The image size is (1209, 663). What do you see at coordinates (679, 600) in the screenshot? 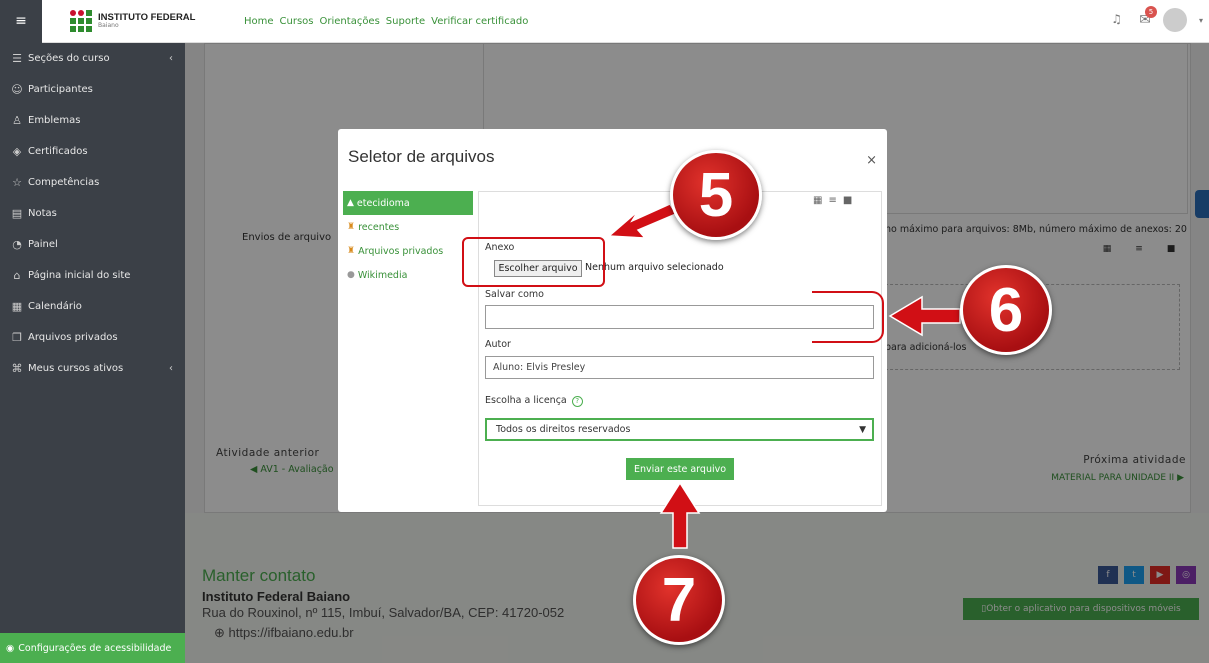
I see `annotation-step-7: 7` at bounding box center [679, 600].